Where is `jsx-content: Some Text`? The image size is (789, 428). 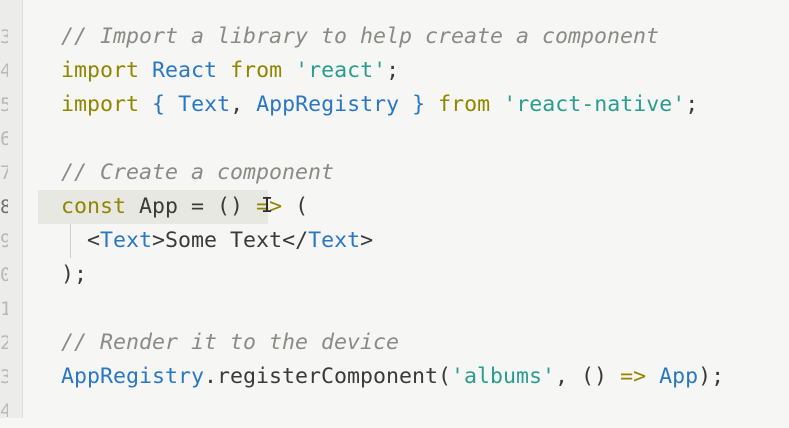
jsx-content: Some Text is located at coordinates (224, 240).